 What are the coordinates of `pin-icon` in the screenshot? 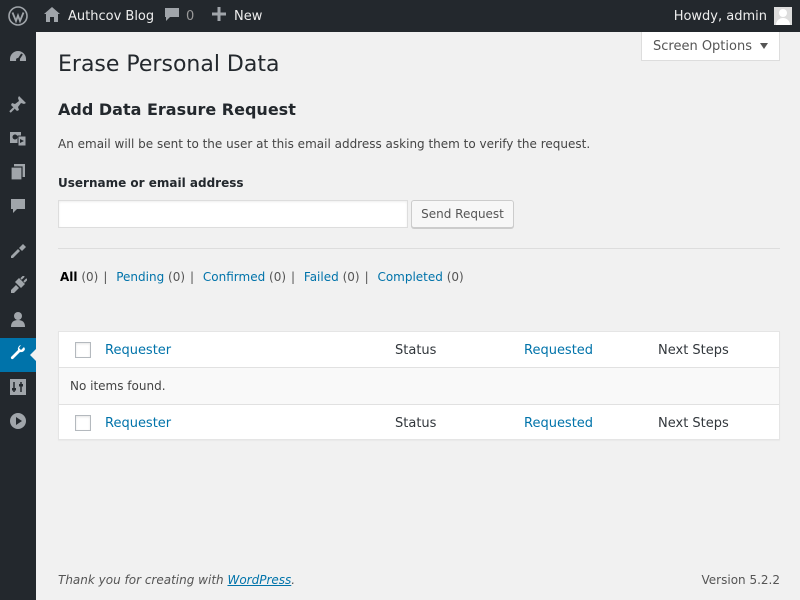 It's located at (18, 106).